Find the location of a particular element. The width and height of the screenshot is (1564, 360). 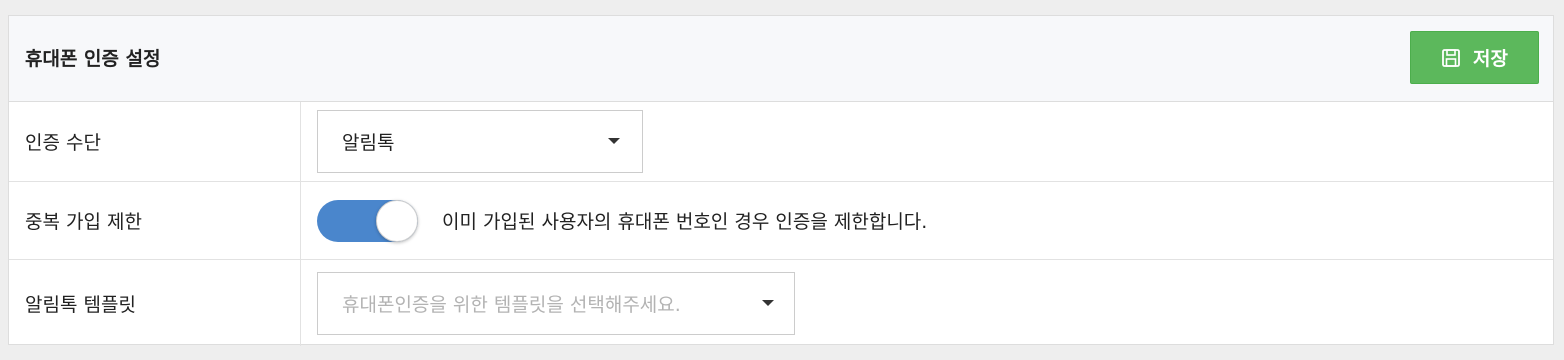

auth-method-label: 인증 수단 is located at coordinates (155, 141).